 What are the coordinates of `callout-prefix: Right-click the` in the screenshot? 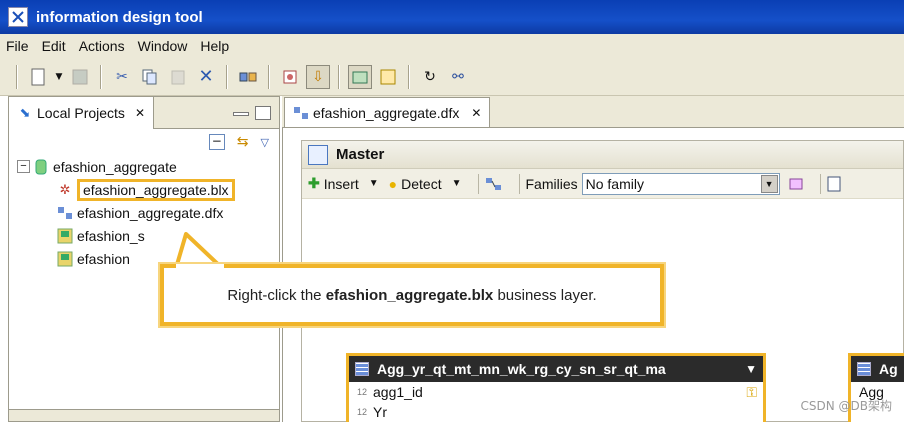 It's located at (274, 295).